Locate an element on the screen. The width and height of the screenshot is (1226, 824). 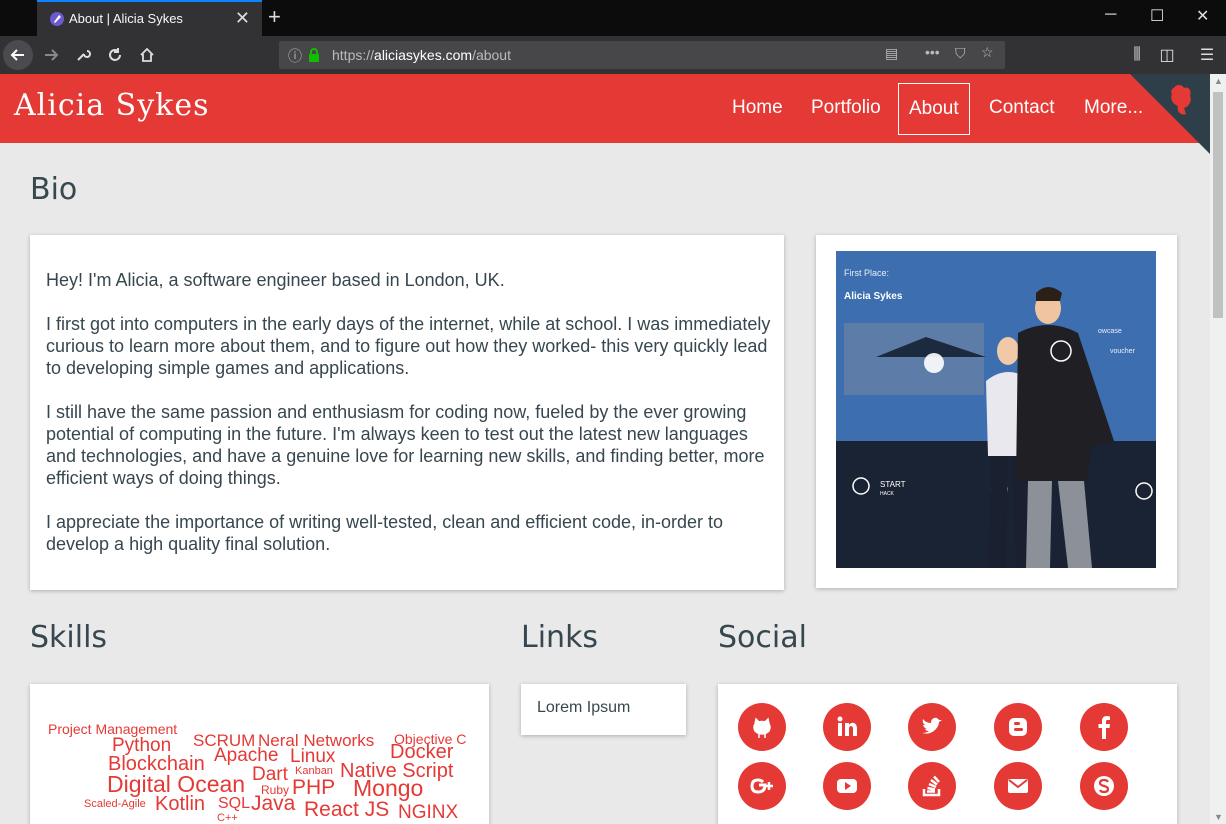
back-button is located at coordinates (18, 55).